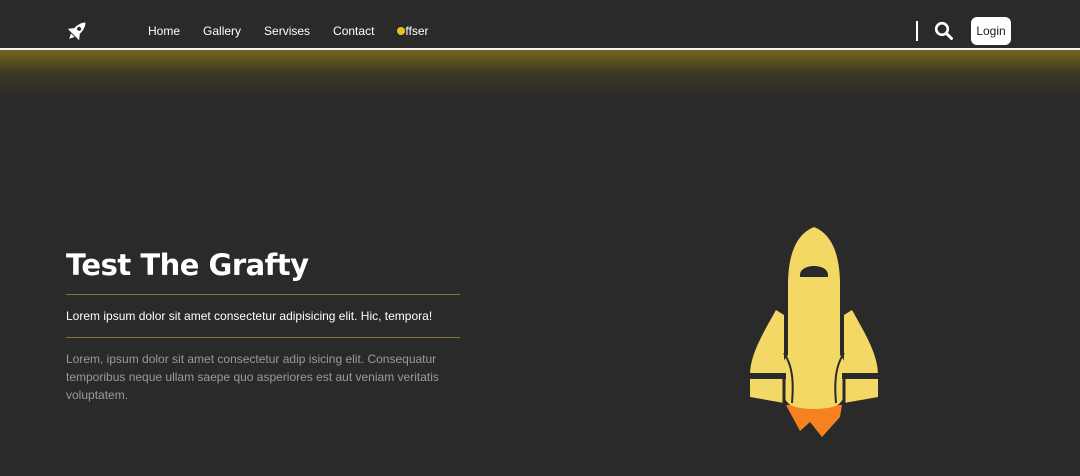  I want to click on offer-dot-icon, so click(401, 31).